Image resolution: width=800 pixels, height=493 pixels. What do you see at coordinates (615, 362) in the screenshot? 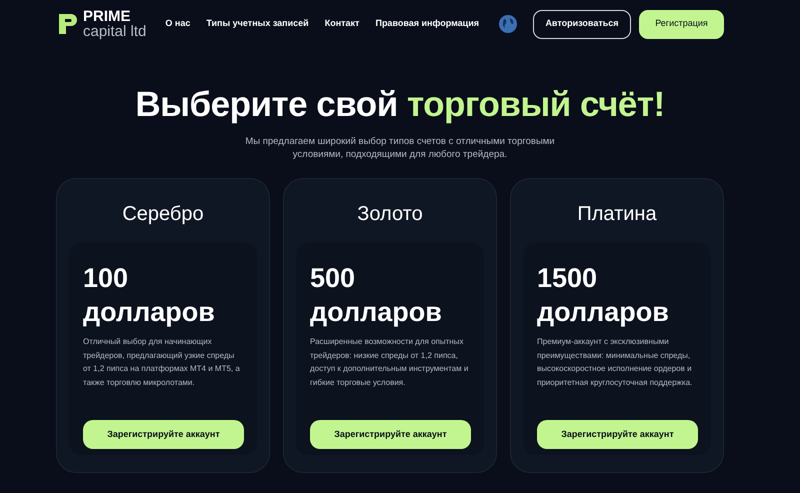
I see `plan-description: Премиум-аккаунт с эксклюзивными преимуществами: минимальные спреды, высокоскоростное исполнение ордеров и приоритетная круглосуточная поддержка.` at bounding box center [615, 362].